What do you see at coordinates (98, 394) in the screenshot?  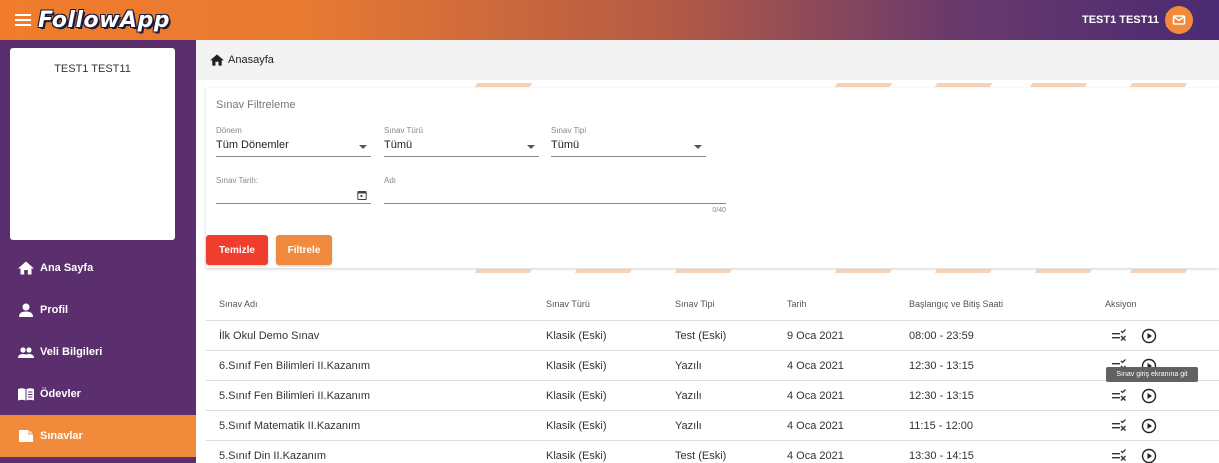 I see `sidebar-item-odevler: Ödevler` at bounding box center [98, 394].